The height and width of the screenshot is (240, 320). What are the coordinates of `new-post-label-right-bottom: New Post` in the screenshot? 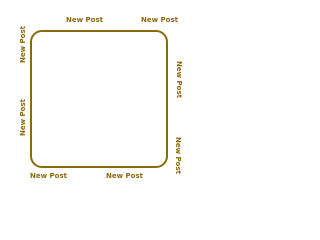 It's located at (178, 155).